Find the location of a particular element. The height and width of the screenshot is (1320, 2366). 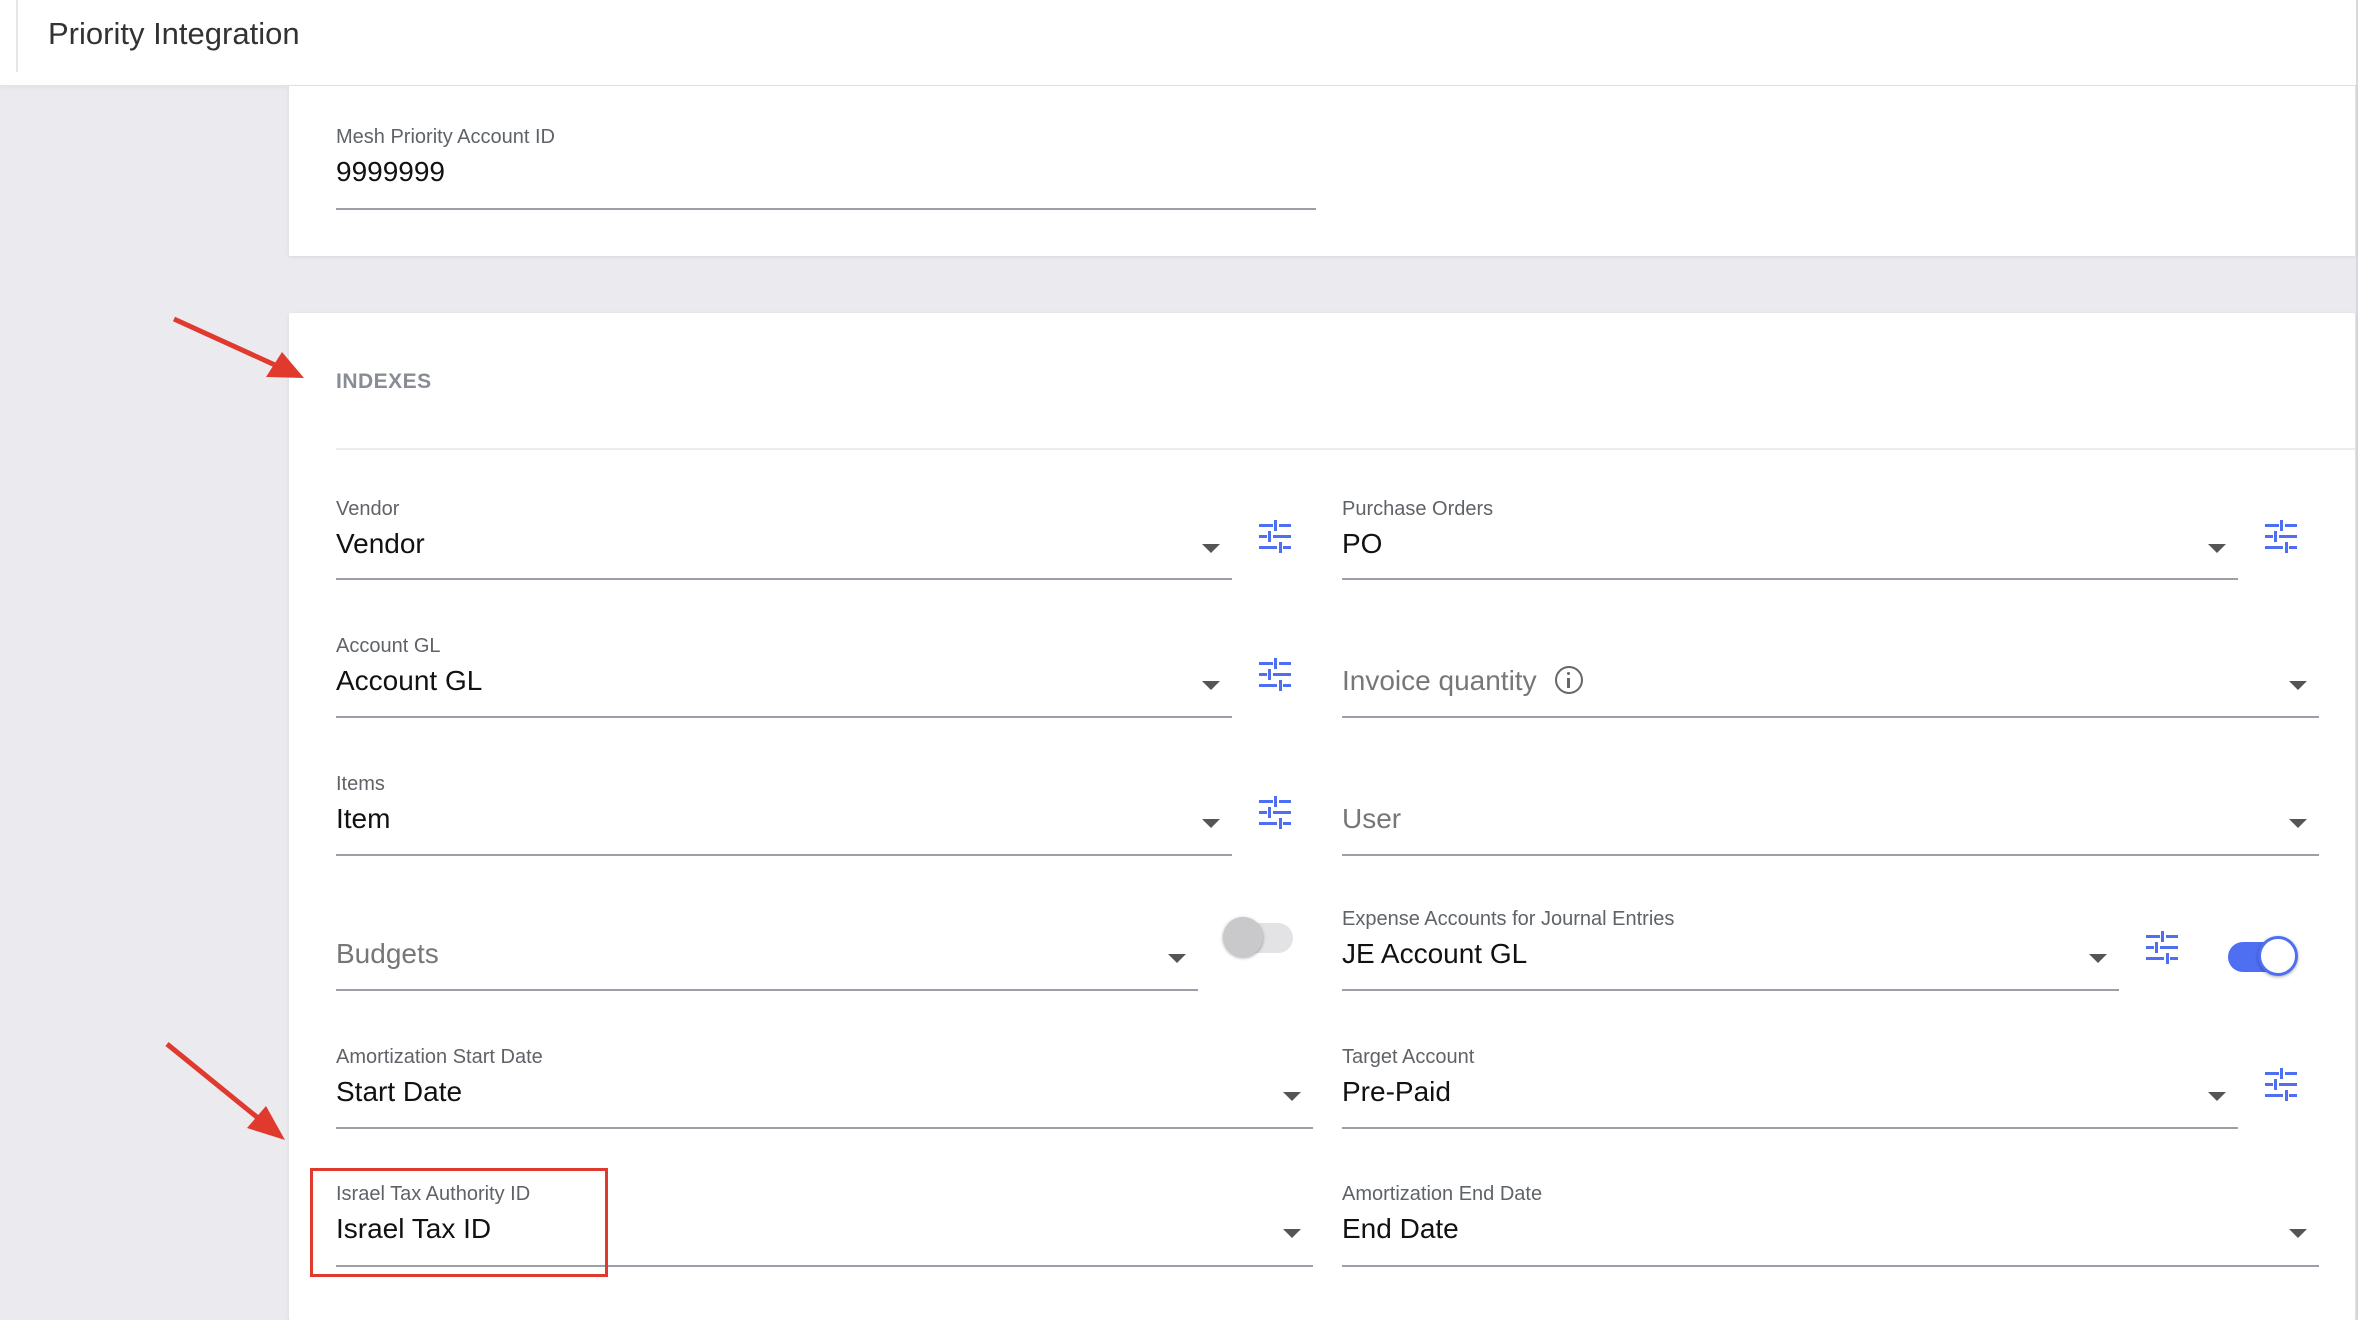

field-value: 9999999 is located at coordinates (391, 171).